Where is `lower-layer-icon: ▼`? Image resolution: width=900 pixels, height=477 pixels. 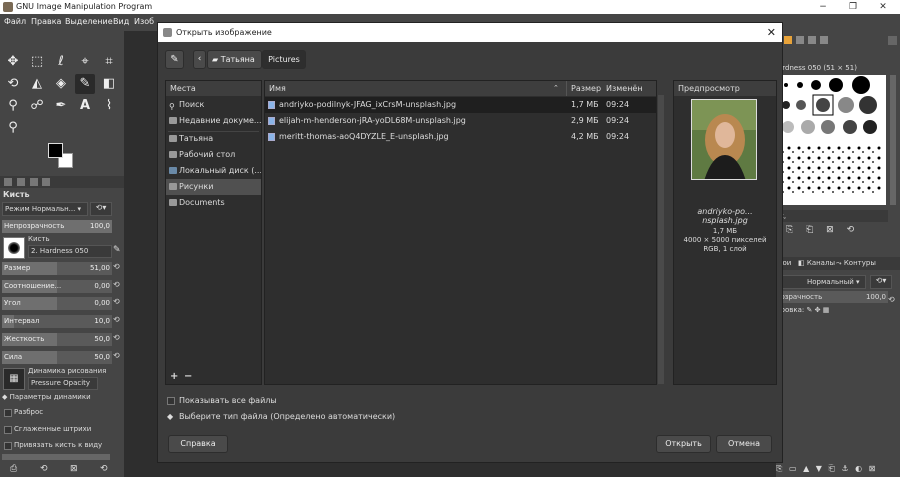
lower-layer-icon: ▼ is located at coordinates (819, 468).